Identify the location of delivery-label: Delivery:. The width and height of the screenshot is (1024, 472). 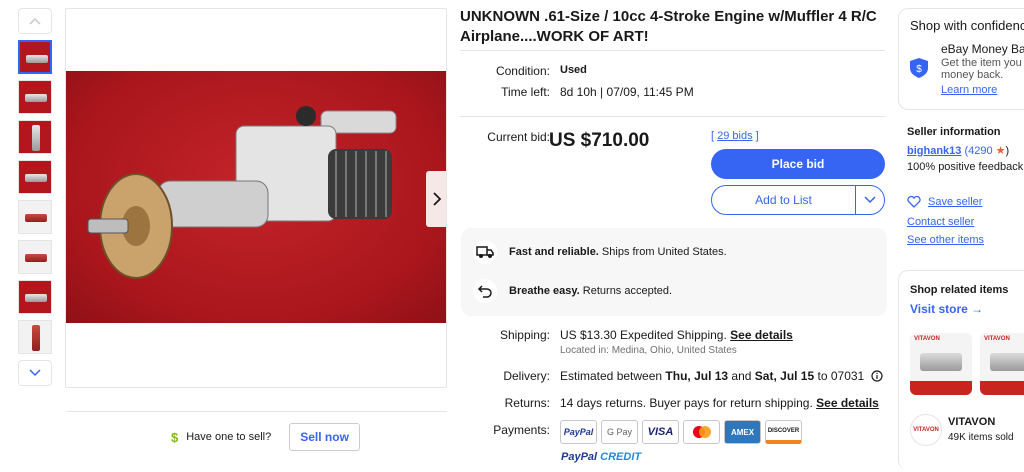
(526, 376).